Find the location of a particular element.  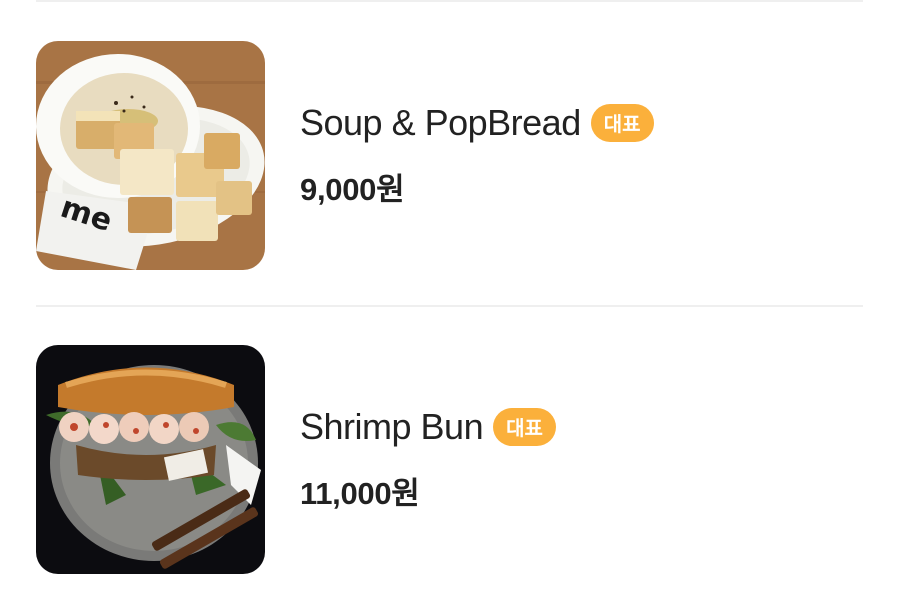

menu-item-price: 9,000원 is located at coordinates (352, 189).